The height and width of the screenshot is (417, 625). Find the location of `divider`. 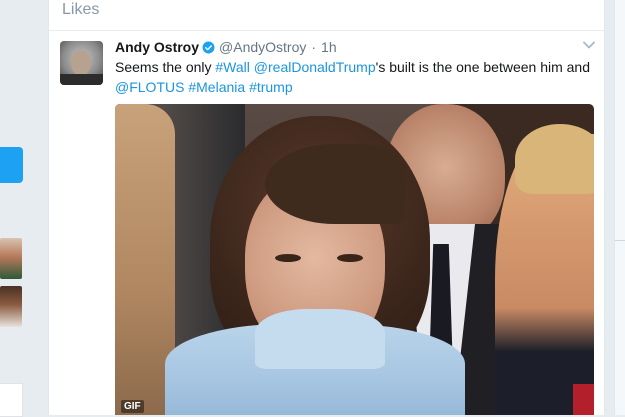

divider is located at coordinates (620, 240).